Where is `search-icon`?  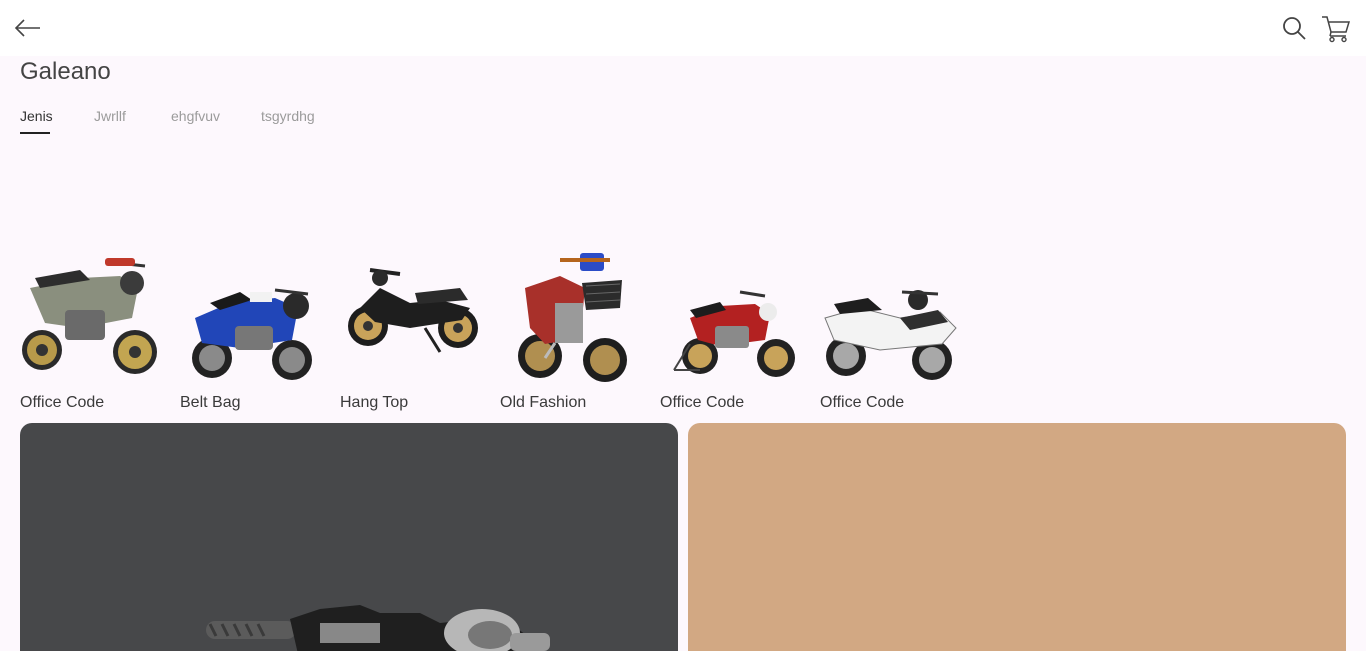
search-icon is located at coordinates (1294, 28).